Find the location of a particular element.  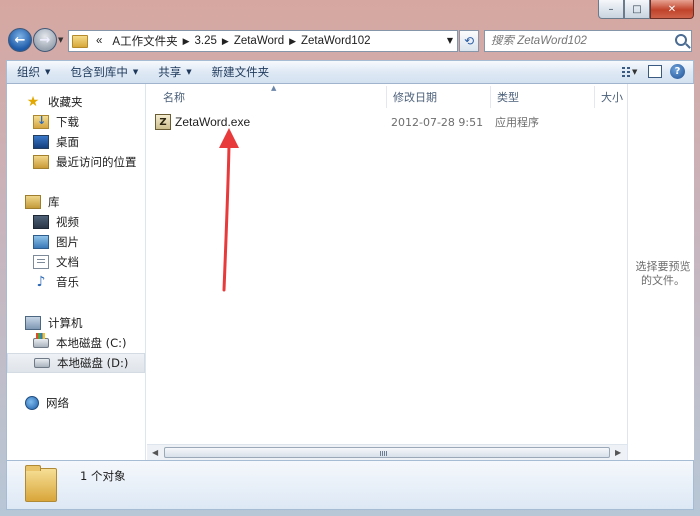

computer-icon is located at coordinates (33, 323).